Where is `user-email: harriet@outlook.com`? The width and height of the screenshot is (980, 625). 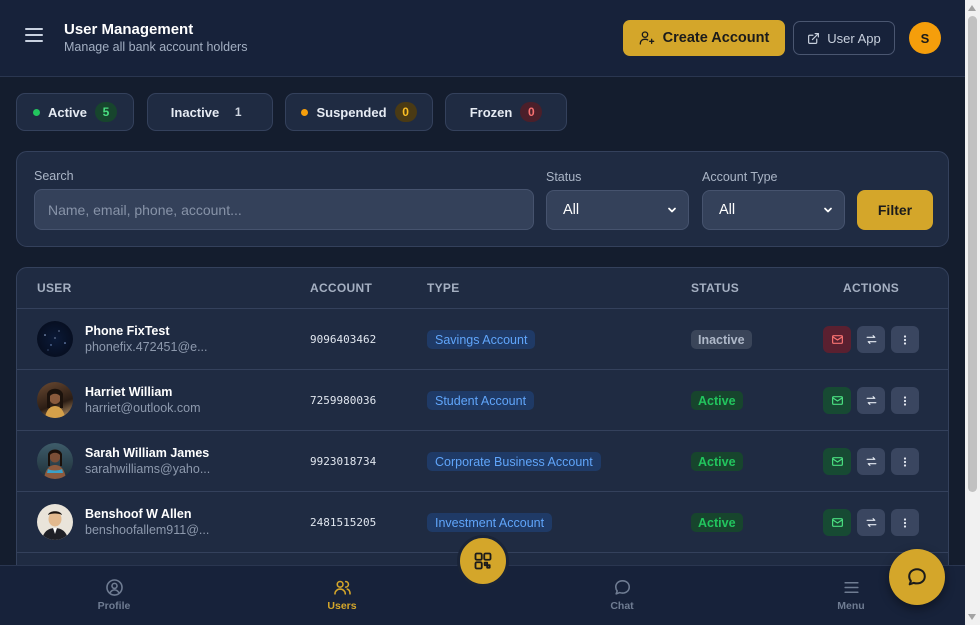
user-email: harriet@outlook.com is located at coordinates (143, 408).